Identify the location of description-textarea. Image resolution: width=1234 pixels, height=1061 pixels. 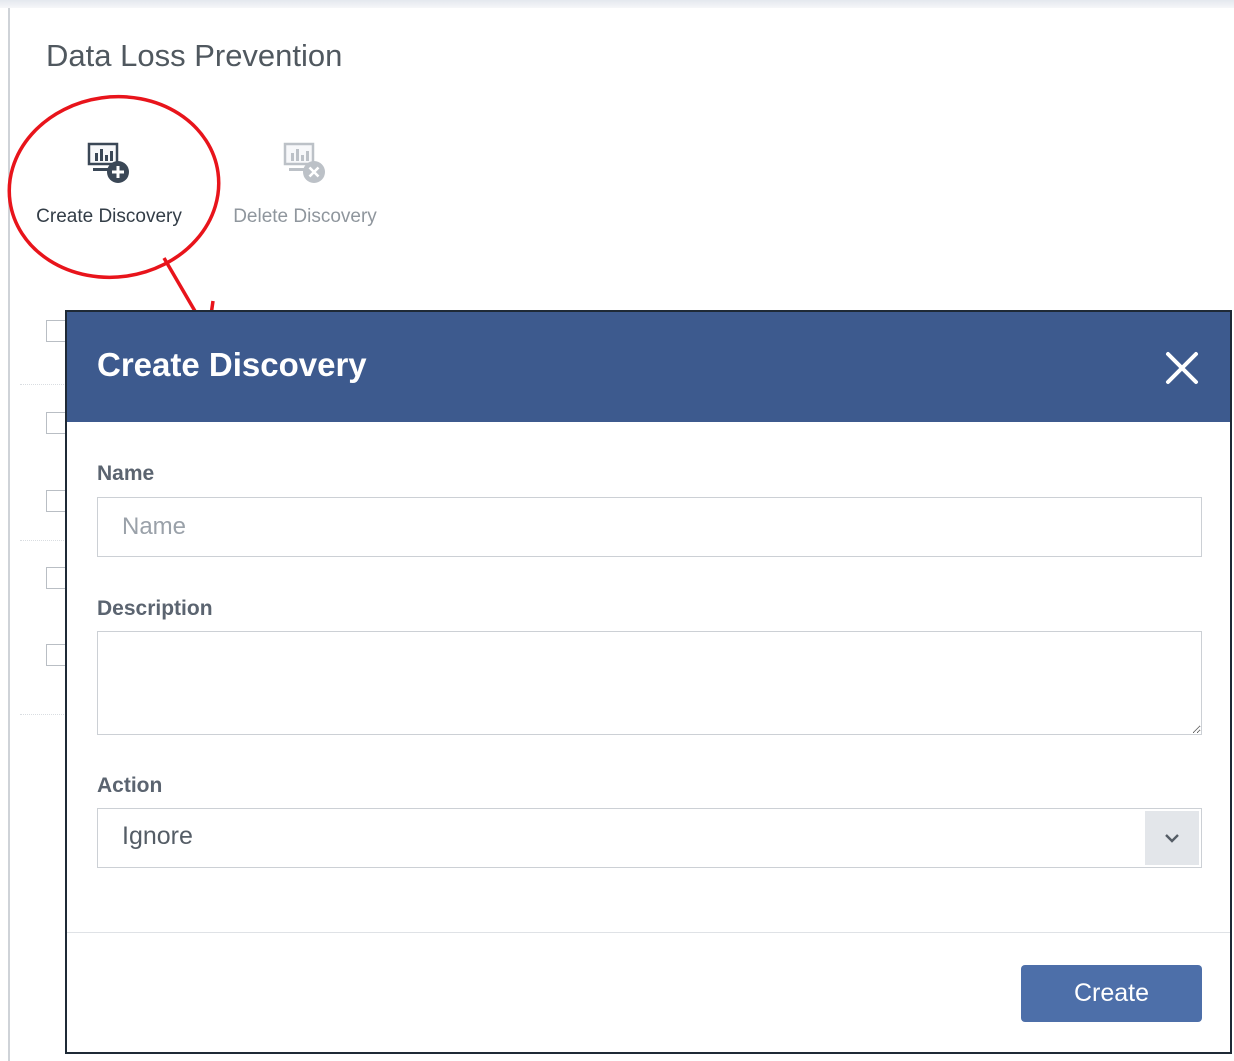
(649, 683).